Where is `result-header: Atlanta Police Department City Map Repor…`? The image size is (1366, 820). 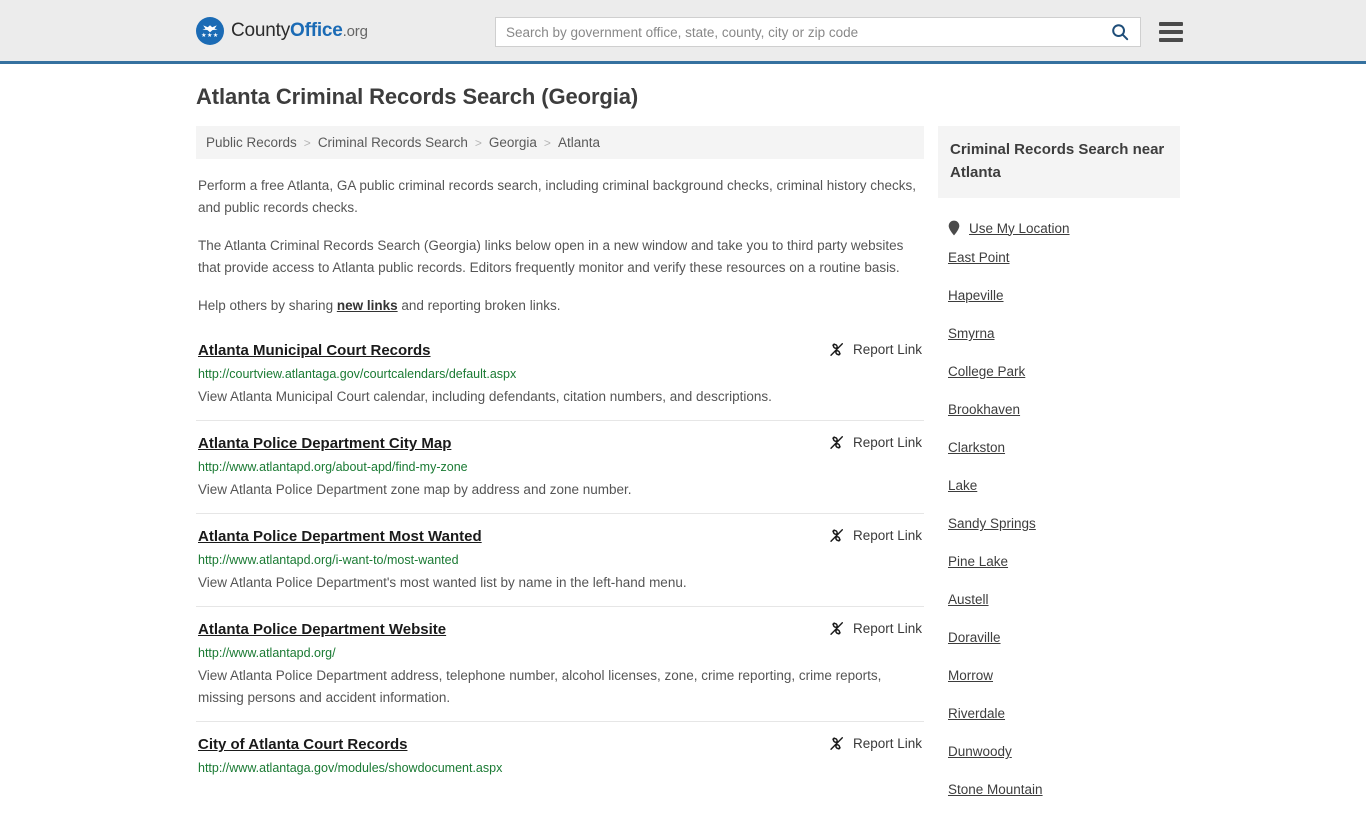 result-header: Atlanta Police Department City Map Repor… is located at coordinates (560, 444).